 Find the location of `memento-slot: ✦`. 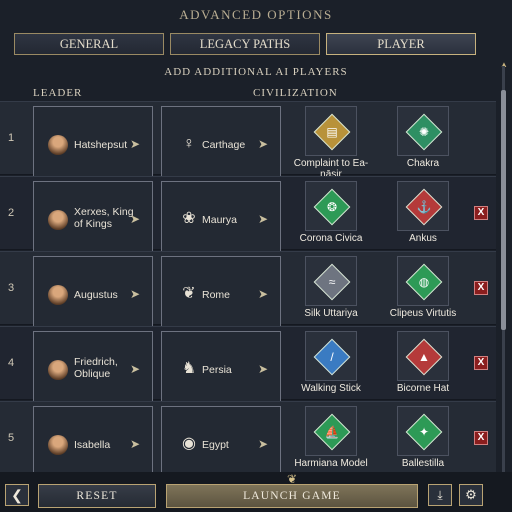

memento-slot: ✦ is located at coordinates (423, 431).